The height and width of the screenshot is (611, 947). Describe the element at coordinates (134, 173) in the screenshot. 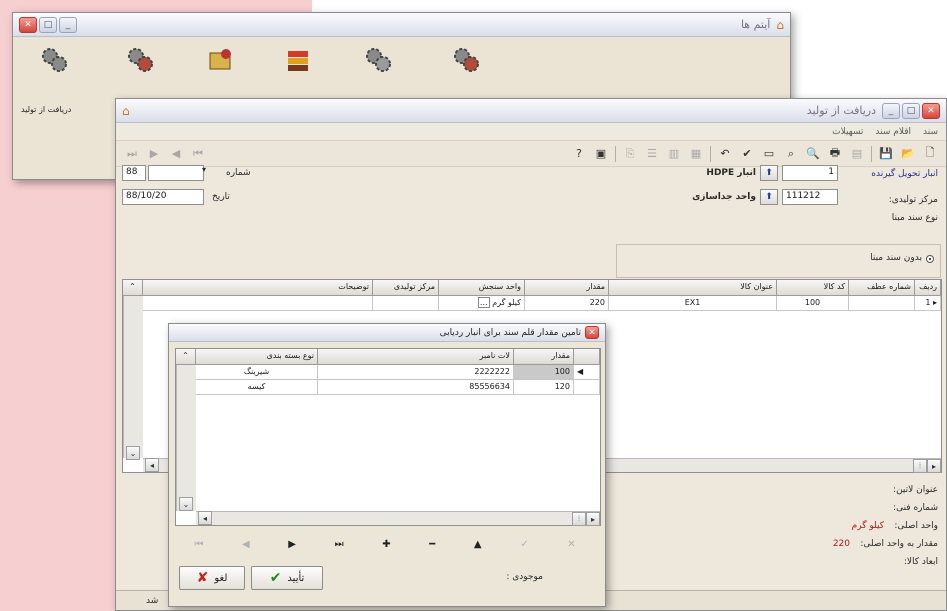

I see `number-prefix-field: 88` at that location.